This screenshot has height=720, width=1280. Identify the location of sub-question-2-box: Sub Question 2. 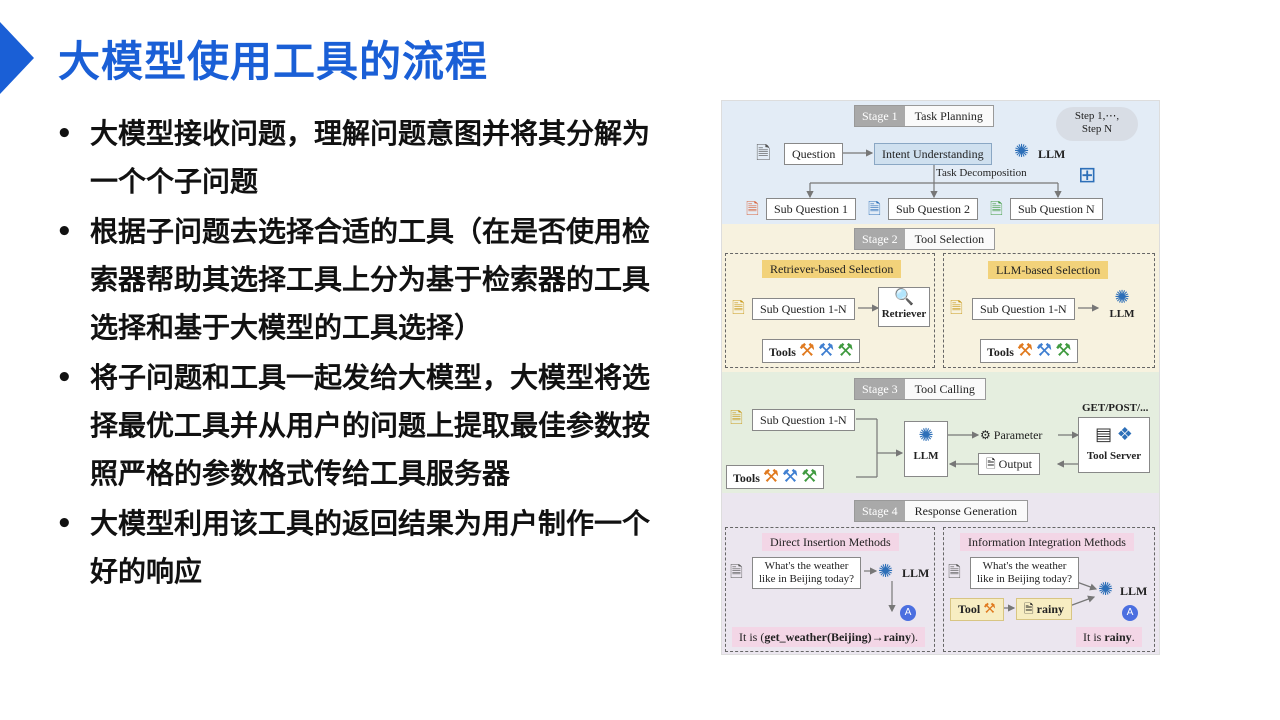
(933, 209).